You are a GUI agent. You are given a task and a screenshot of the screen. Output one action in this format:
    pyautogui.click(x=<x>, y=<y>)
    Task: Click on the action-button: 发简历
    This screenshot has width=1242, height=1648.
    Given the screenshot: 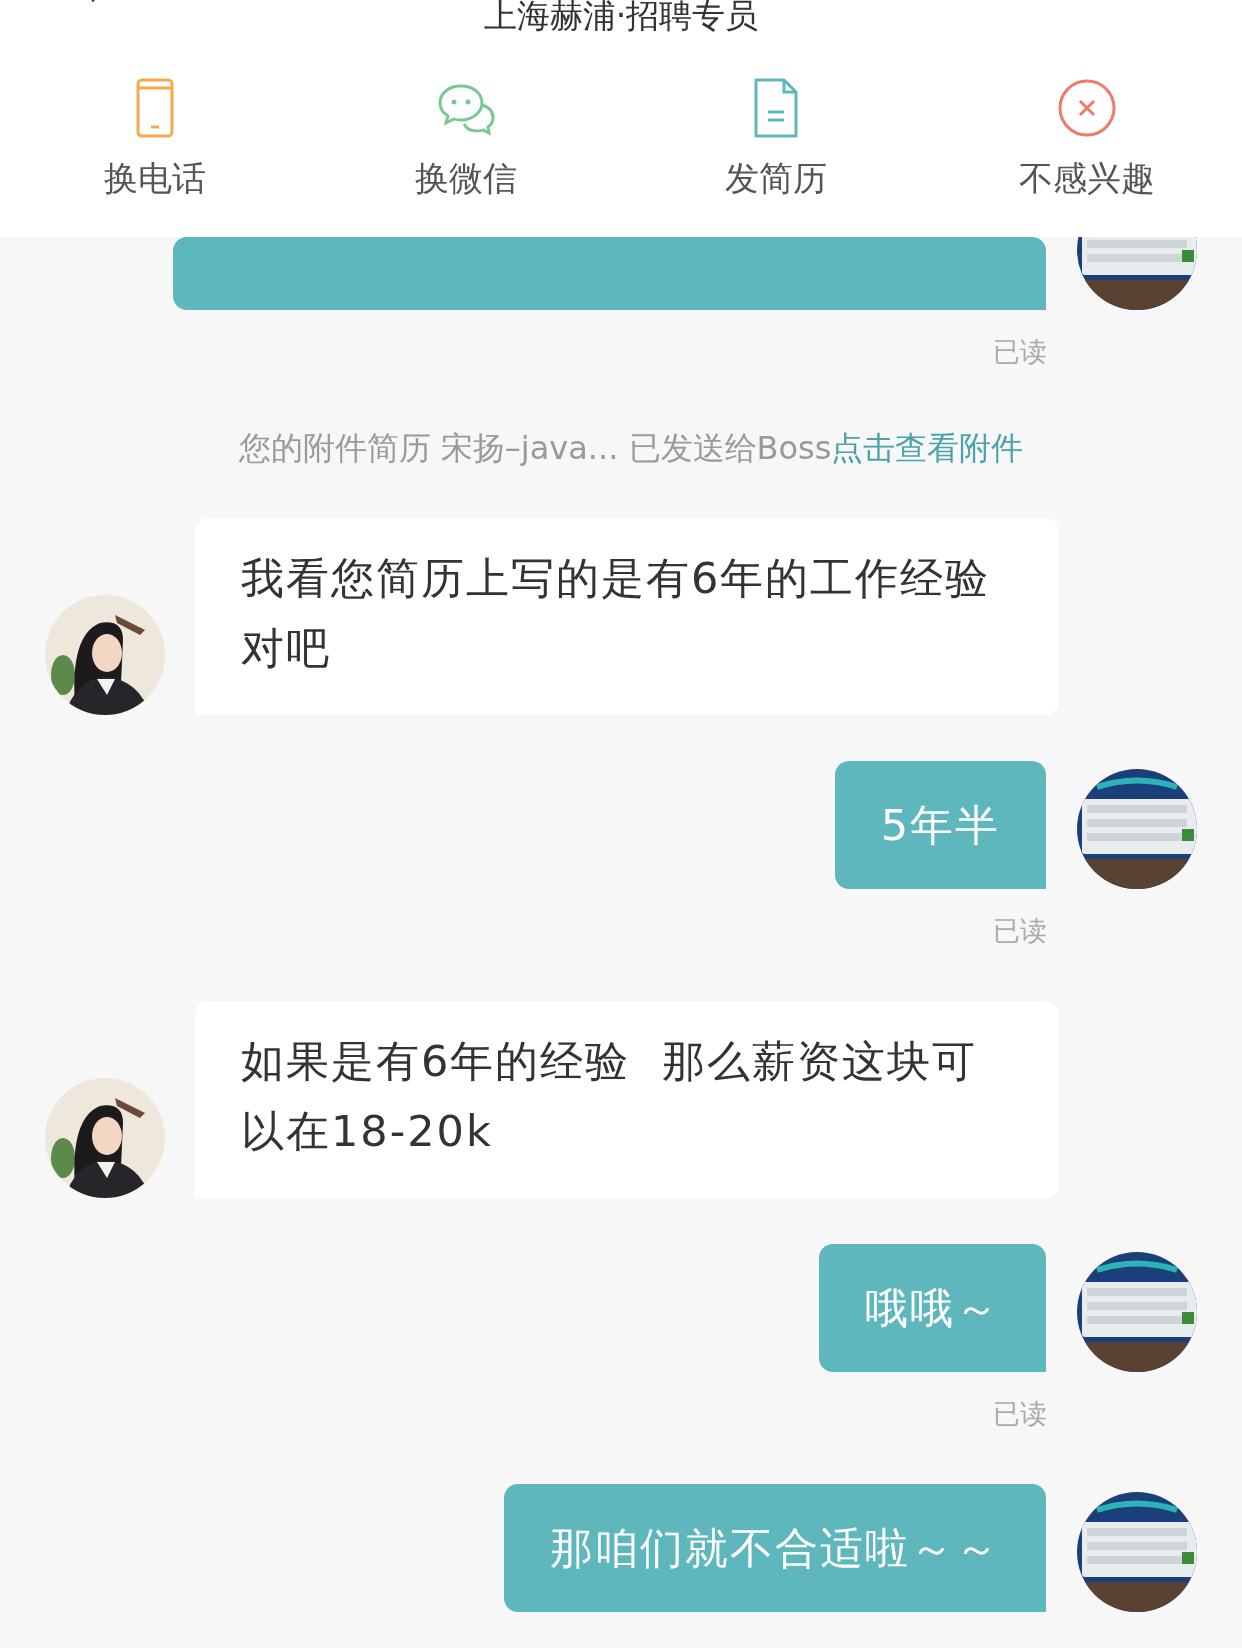 What is the action you would take?
    pyautogui.click(x=776, y=123)
    